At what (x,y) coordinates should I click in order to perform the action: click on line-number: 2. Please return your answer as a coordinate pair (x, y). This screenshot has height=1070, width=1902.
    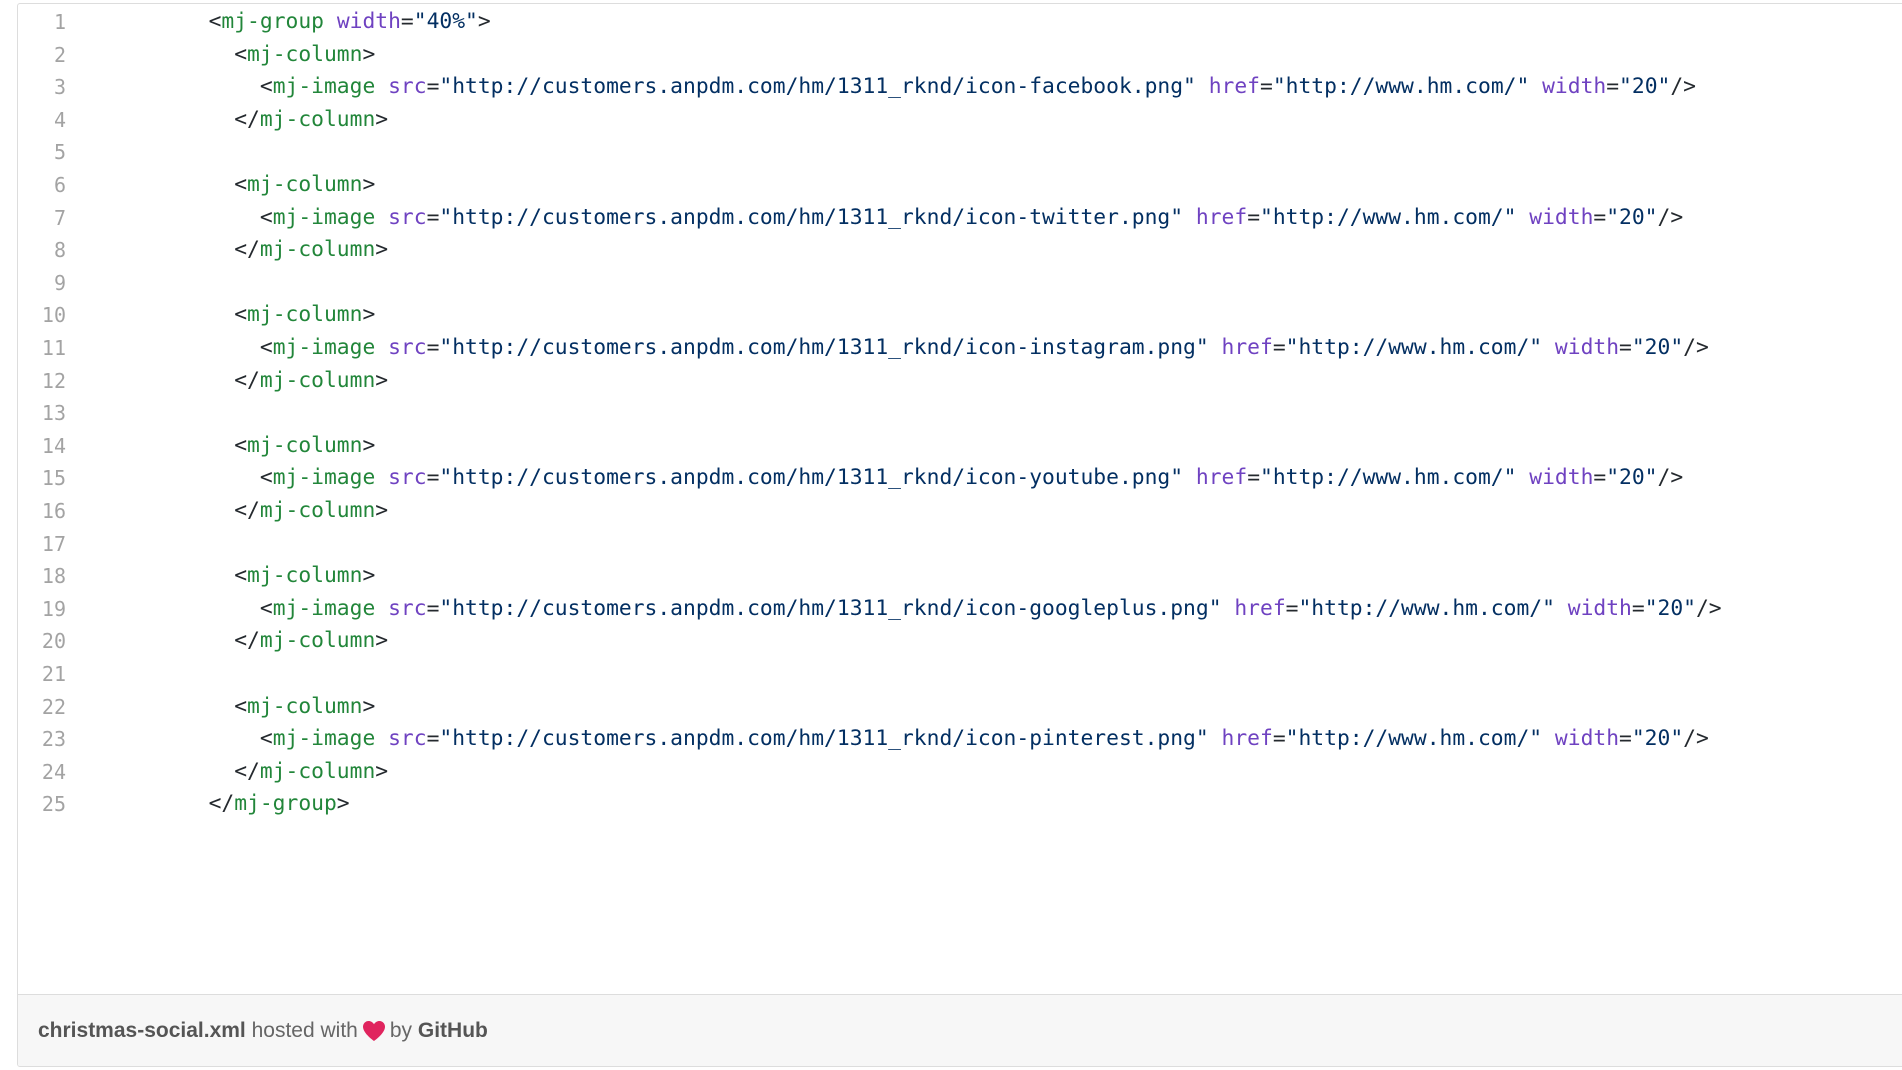
    Looking at the image, I should click on (42, 55).